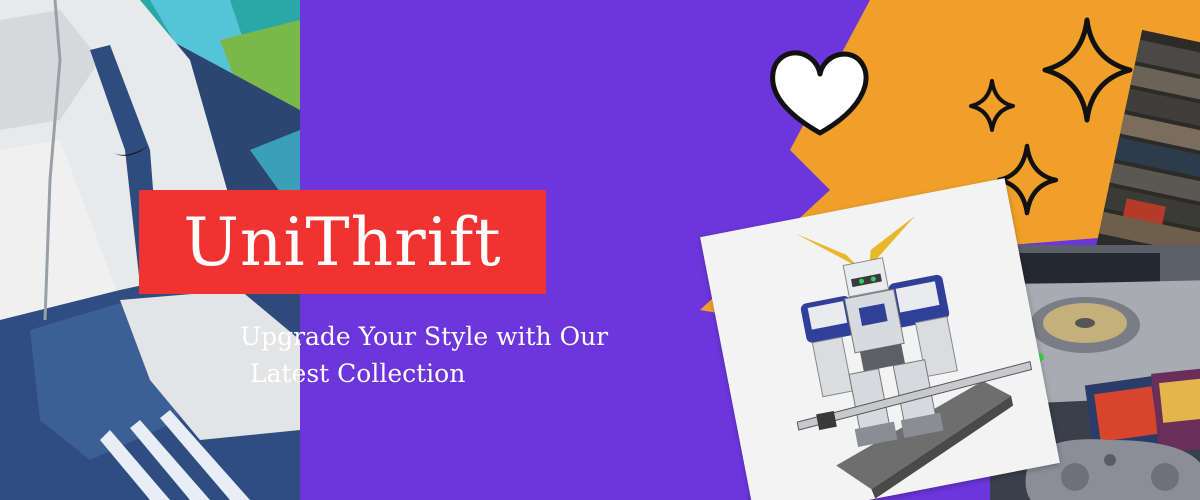 This screenshot has width=1200, height=500. What do you see at coordinates (424, 336) in the screenshot?
I see `tagline-line-1: Upgrade Your Style with Our` at bounding box center [424, 336].